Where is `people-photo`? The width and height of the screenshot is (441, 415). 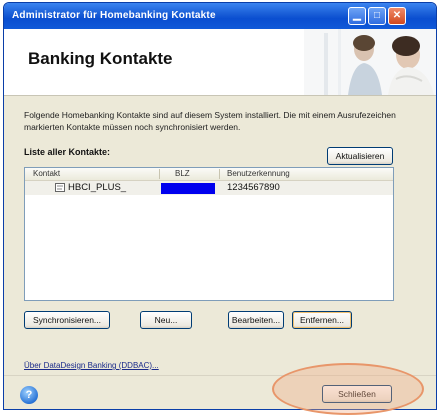
people-photo is located at coordinates (370, 62).